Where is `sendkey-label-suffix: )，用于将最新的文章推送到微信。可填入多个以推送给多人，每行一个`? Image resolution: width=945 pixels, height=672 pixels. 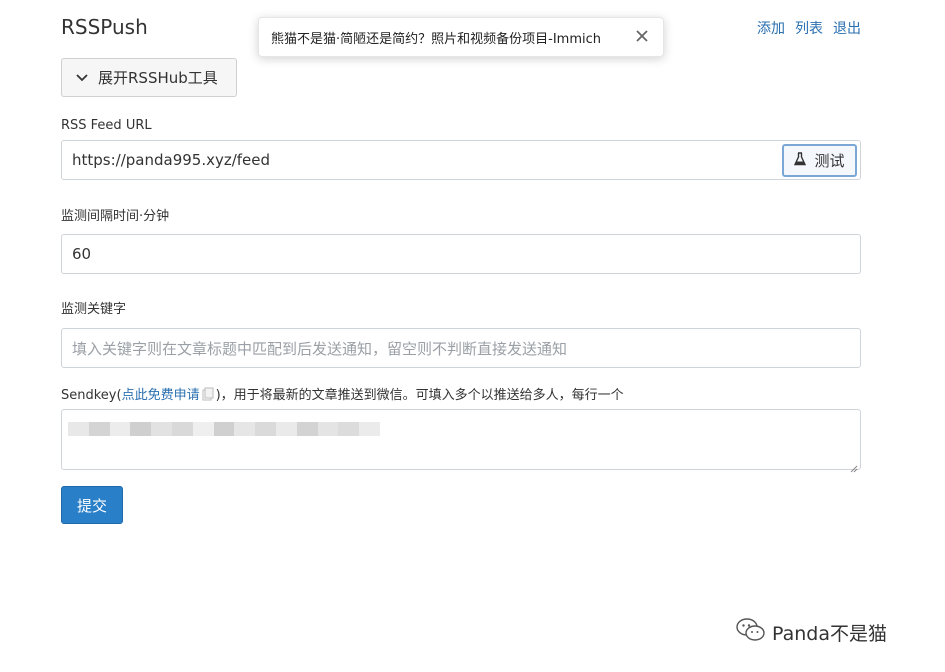 sendkey-label-suffix: )，用于将最新的文章推送到微信。可填入多个以推送给多人，每行一个 is located at coordinates (419, 395).